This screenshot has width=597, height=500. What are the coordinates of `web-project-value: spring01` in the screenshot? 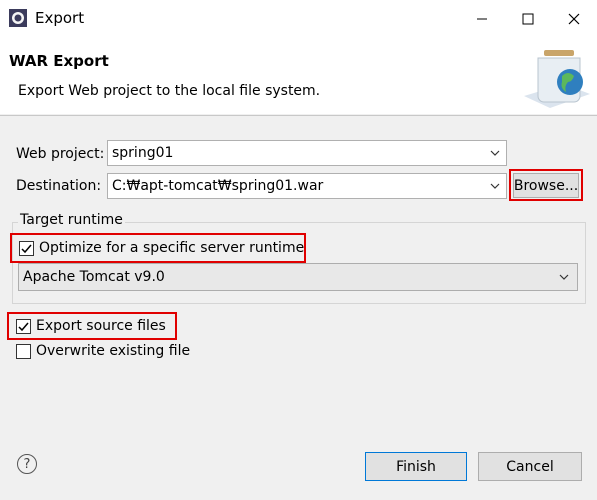 It's located at (143, 153).